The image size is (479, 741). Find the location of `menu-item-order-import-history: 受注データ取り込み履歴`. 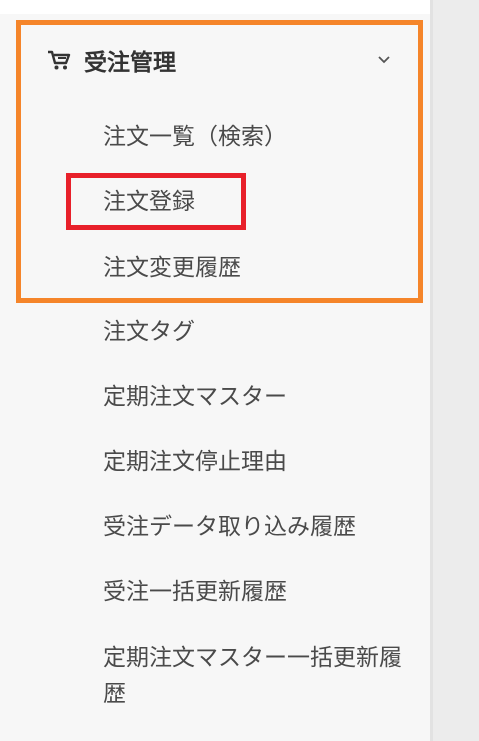

menu-item-order-import-history: 受注データ取り込み履歴 is located at coordinates (229, 527).